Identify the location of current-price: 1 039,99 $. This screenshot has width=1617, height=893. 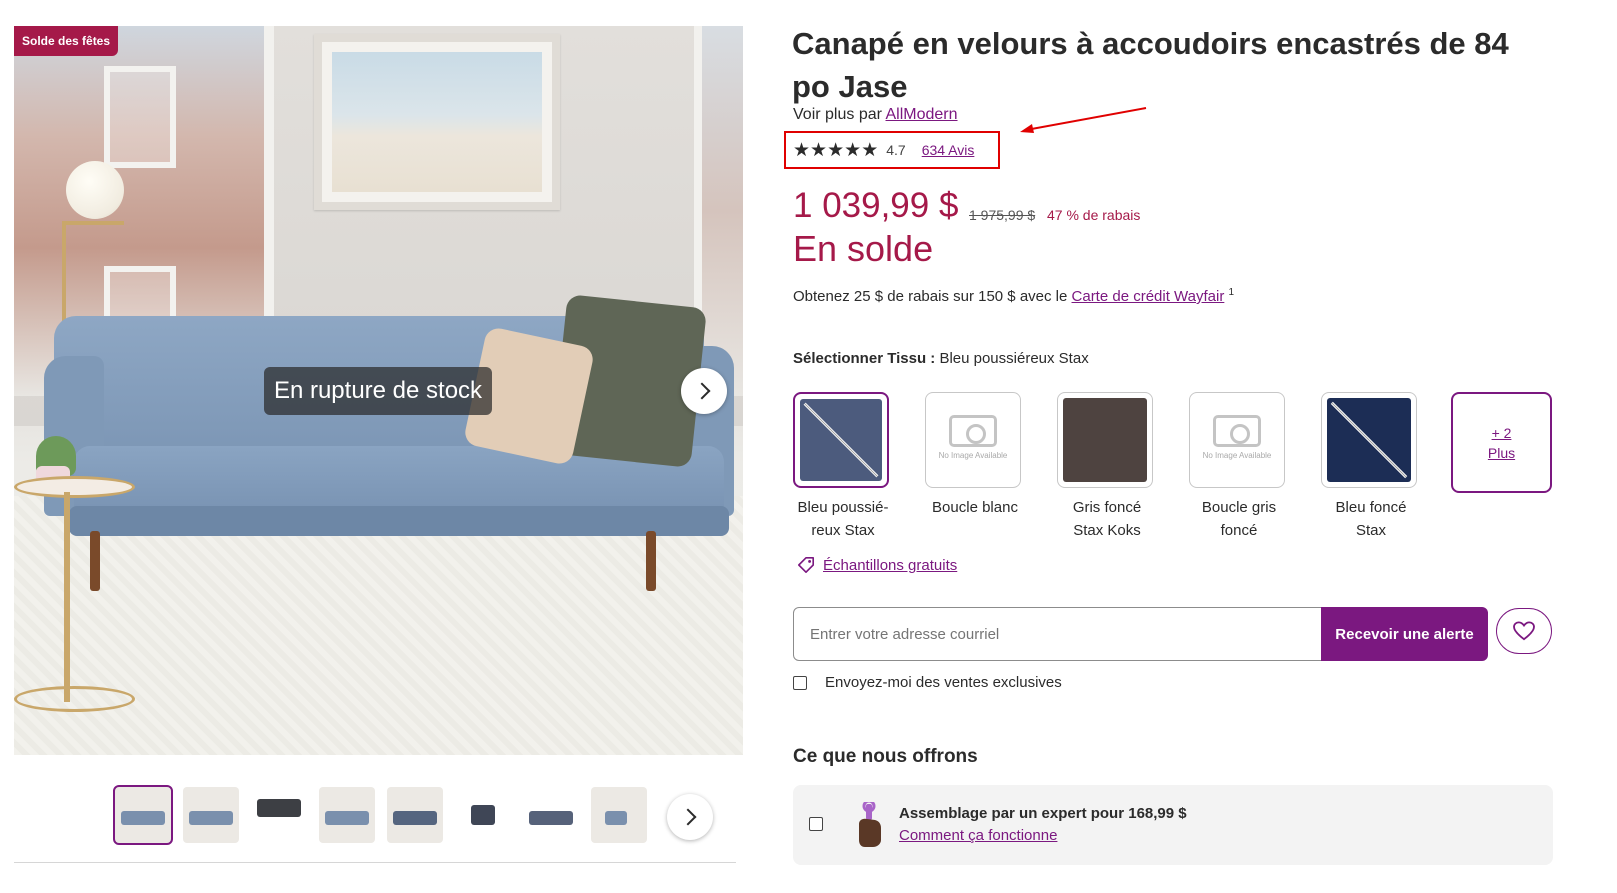
(876, 205).